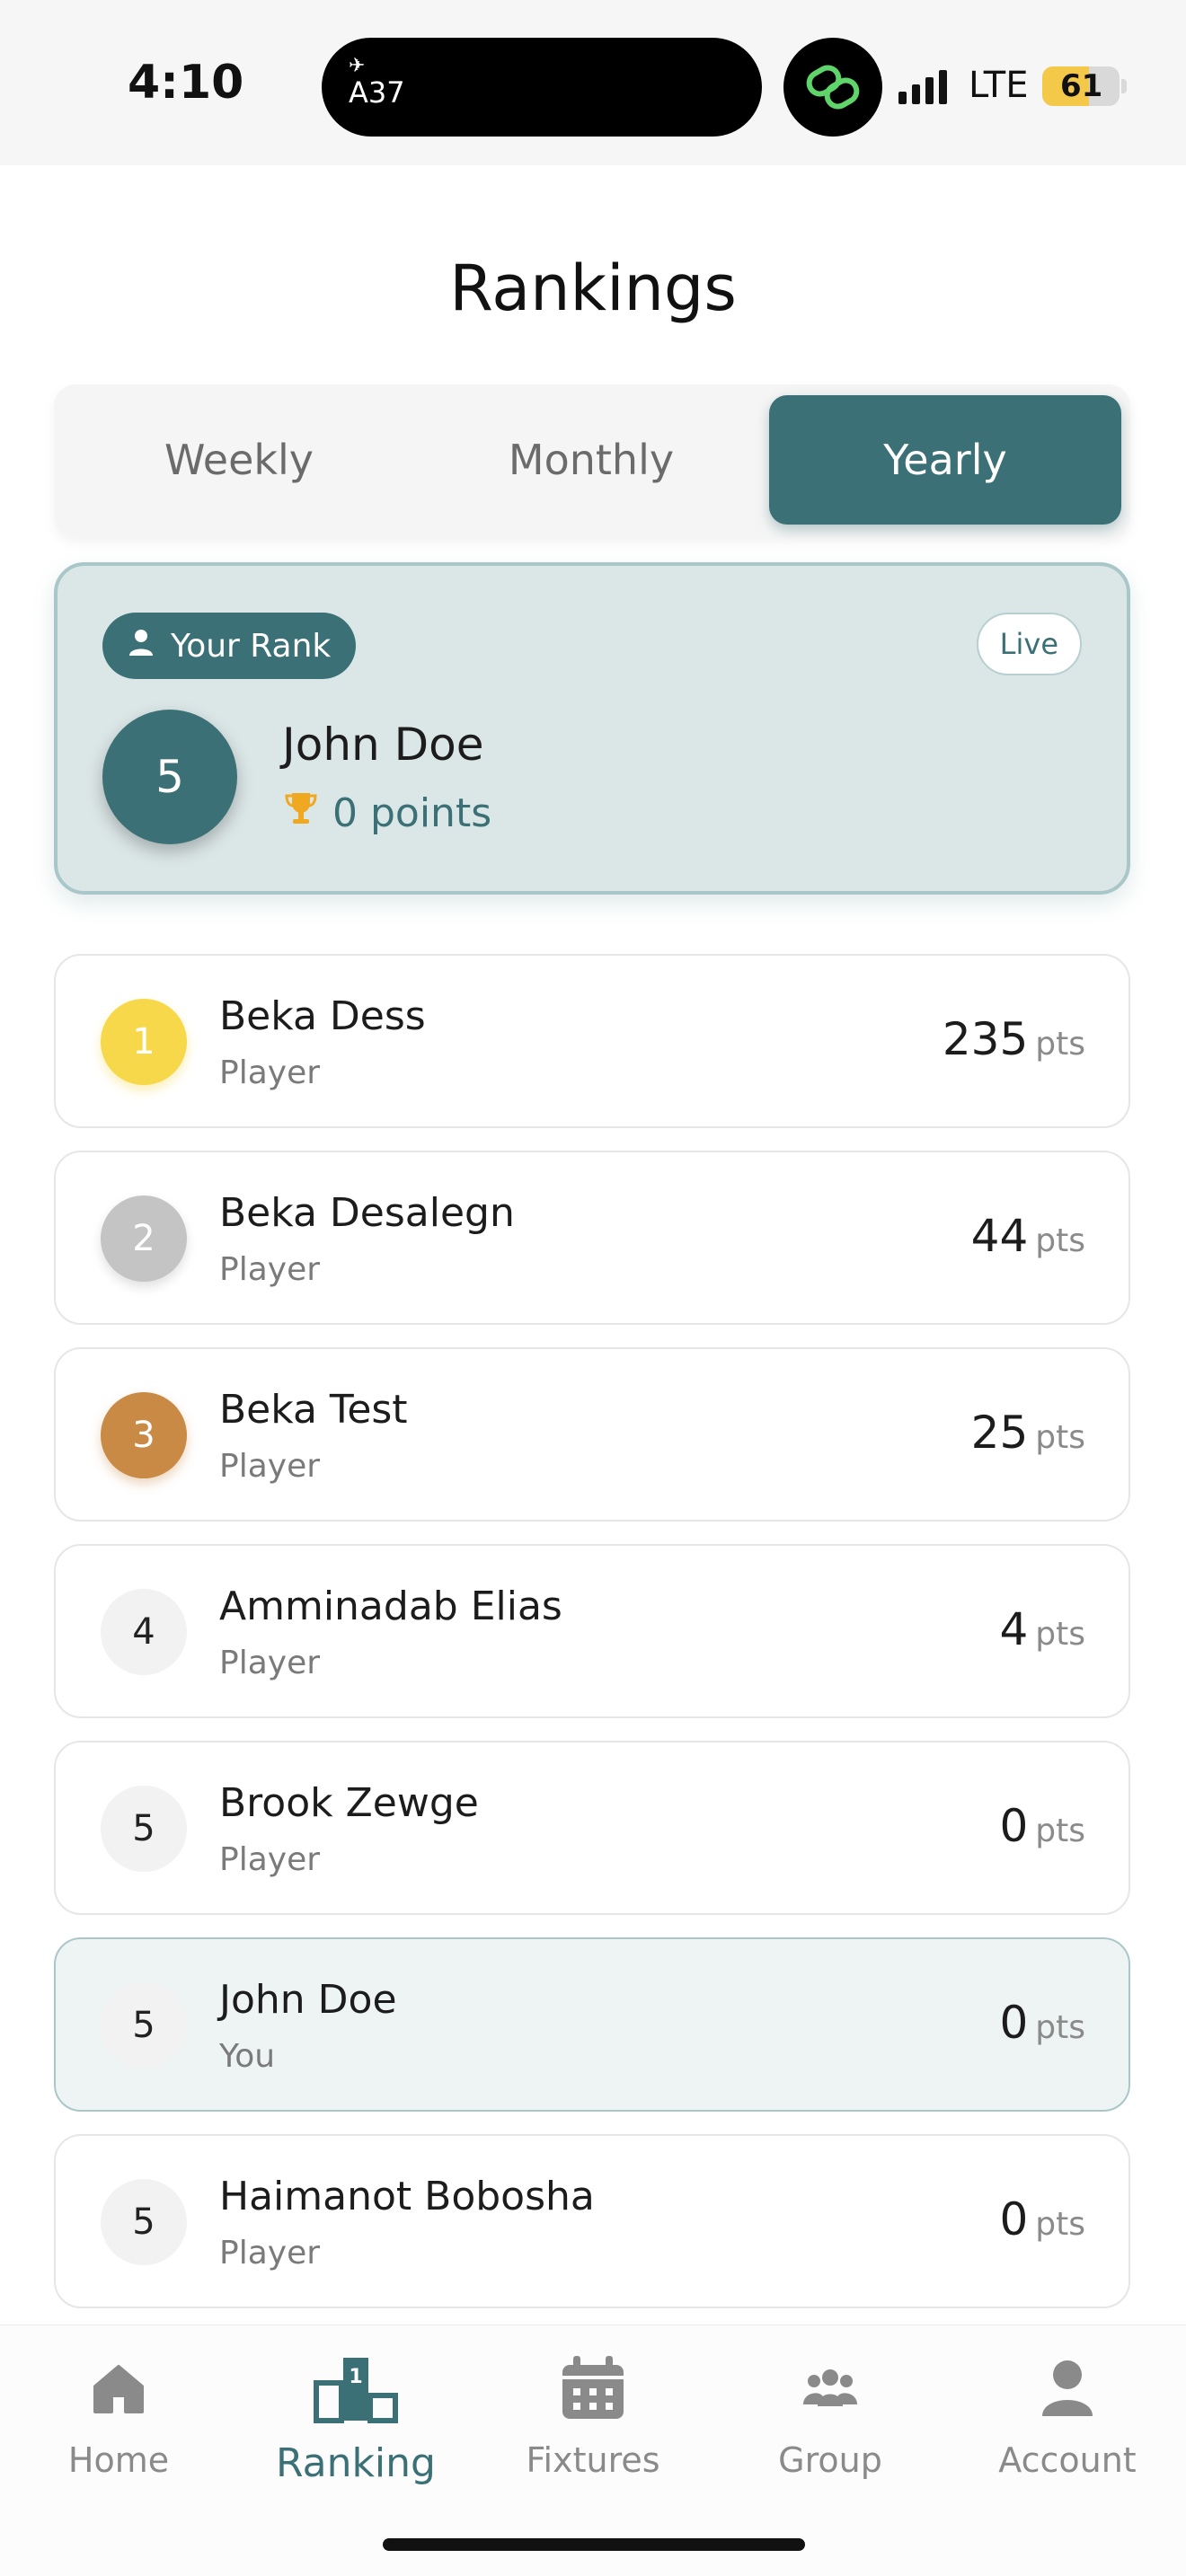  Describe the element at coordinates (407, 2196) in the screenshot. I see `player-name: Haimanot Bobosha` at that location.